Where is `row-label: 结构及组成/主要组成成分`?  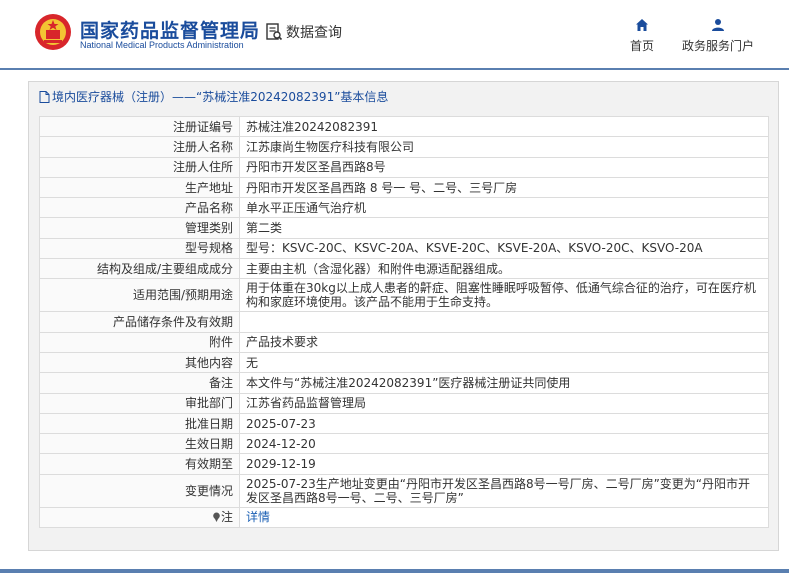 row-label: 结构及组成/主要组成成分 is located at coordinates (139, 269).